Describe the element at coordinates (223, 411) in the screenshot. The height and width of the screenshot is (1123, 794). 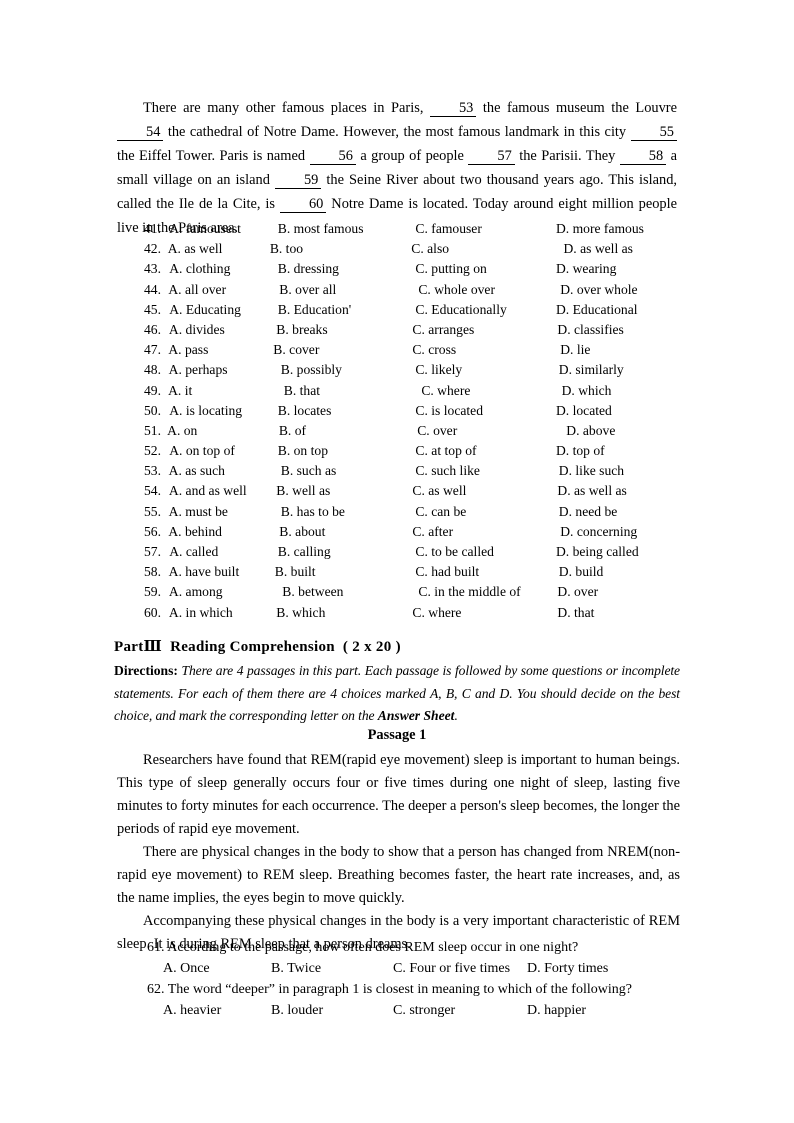
I see `option-choice-a: A. is locating` at that location.